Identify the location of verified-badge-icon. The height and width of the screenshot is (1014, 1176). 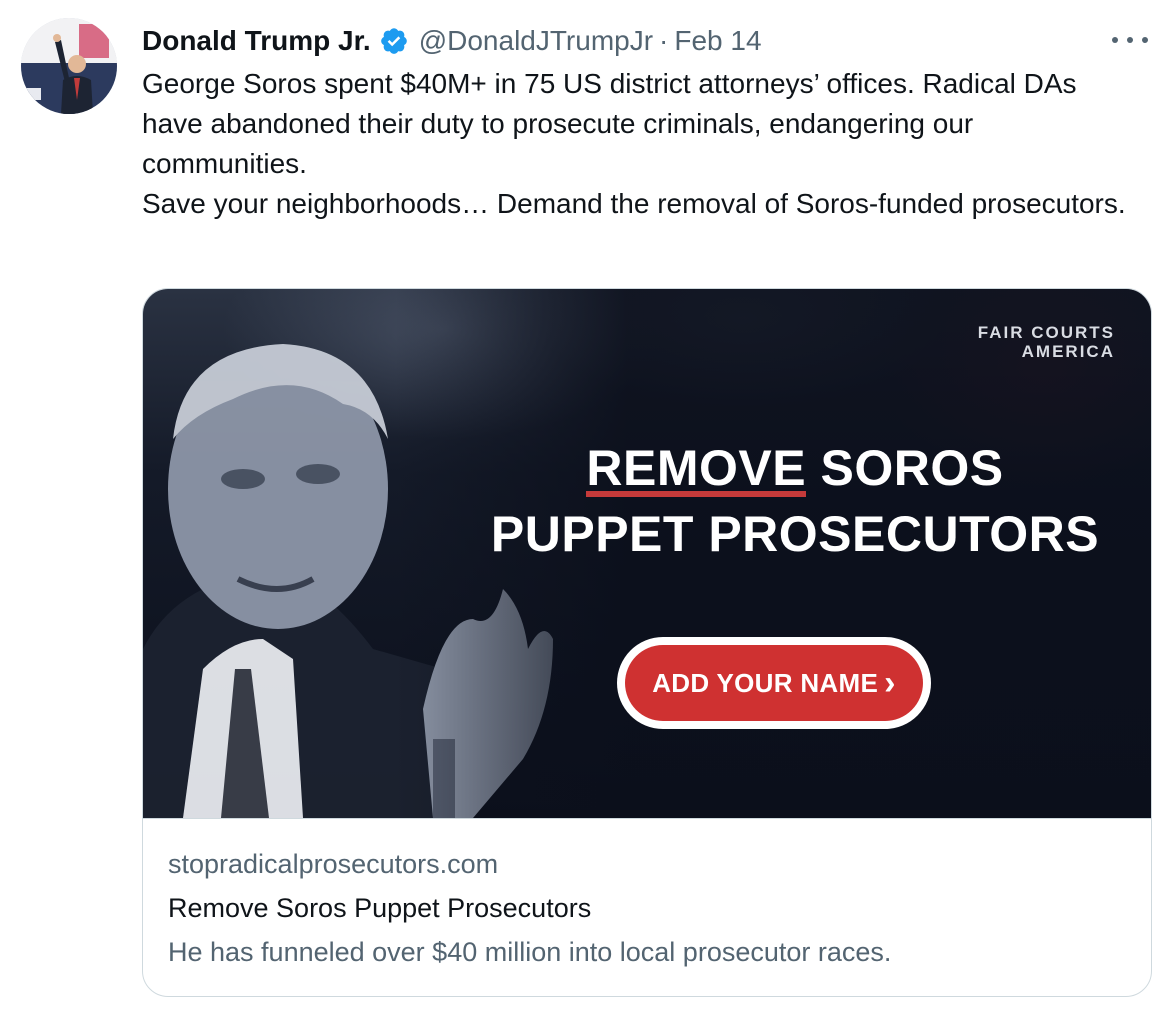
(394, 41).